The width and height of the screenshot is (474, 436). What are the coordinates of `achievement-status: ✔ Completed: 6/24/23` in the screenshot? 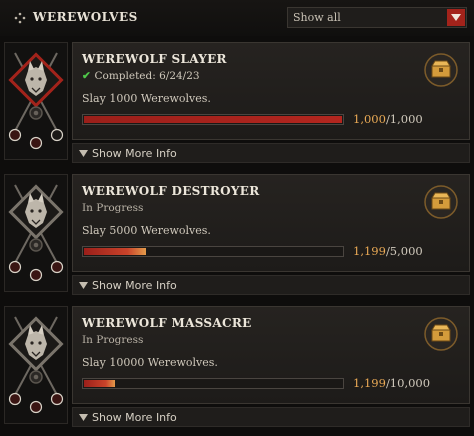 It's located at (141, 76).